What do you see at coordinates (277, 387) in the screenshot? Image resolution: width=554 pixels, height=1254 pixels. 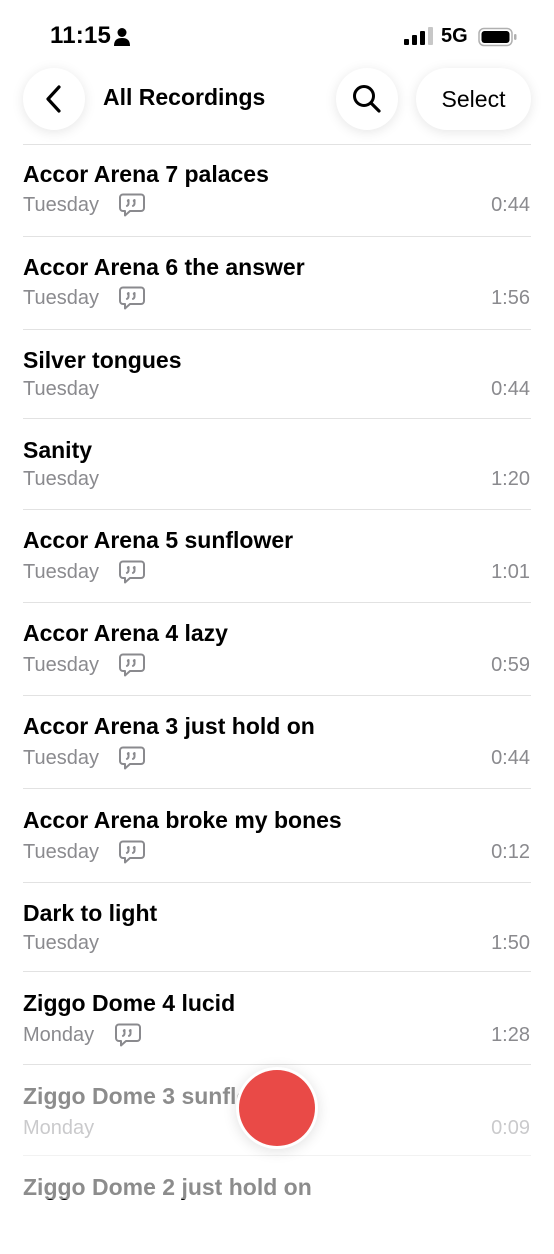 I see `recording-row: Silver tongues Tuesday 0:44` at bounding box center [277, 387].